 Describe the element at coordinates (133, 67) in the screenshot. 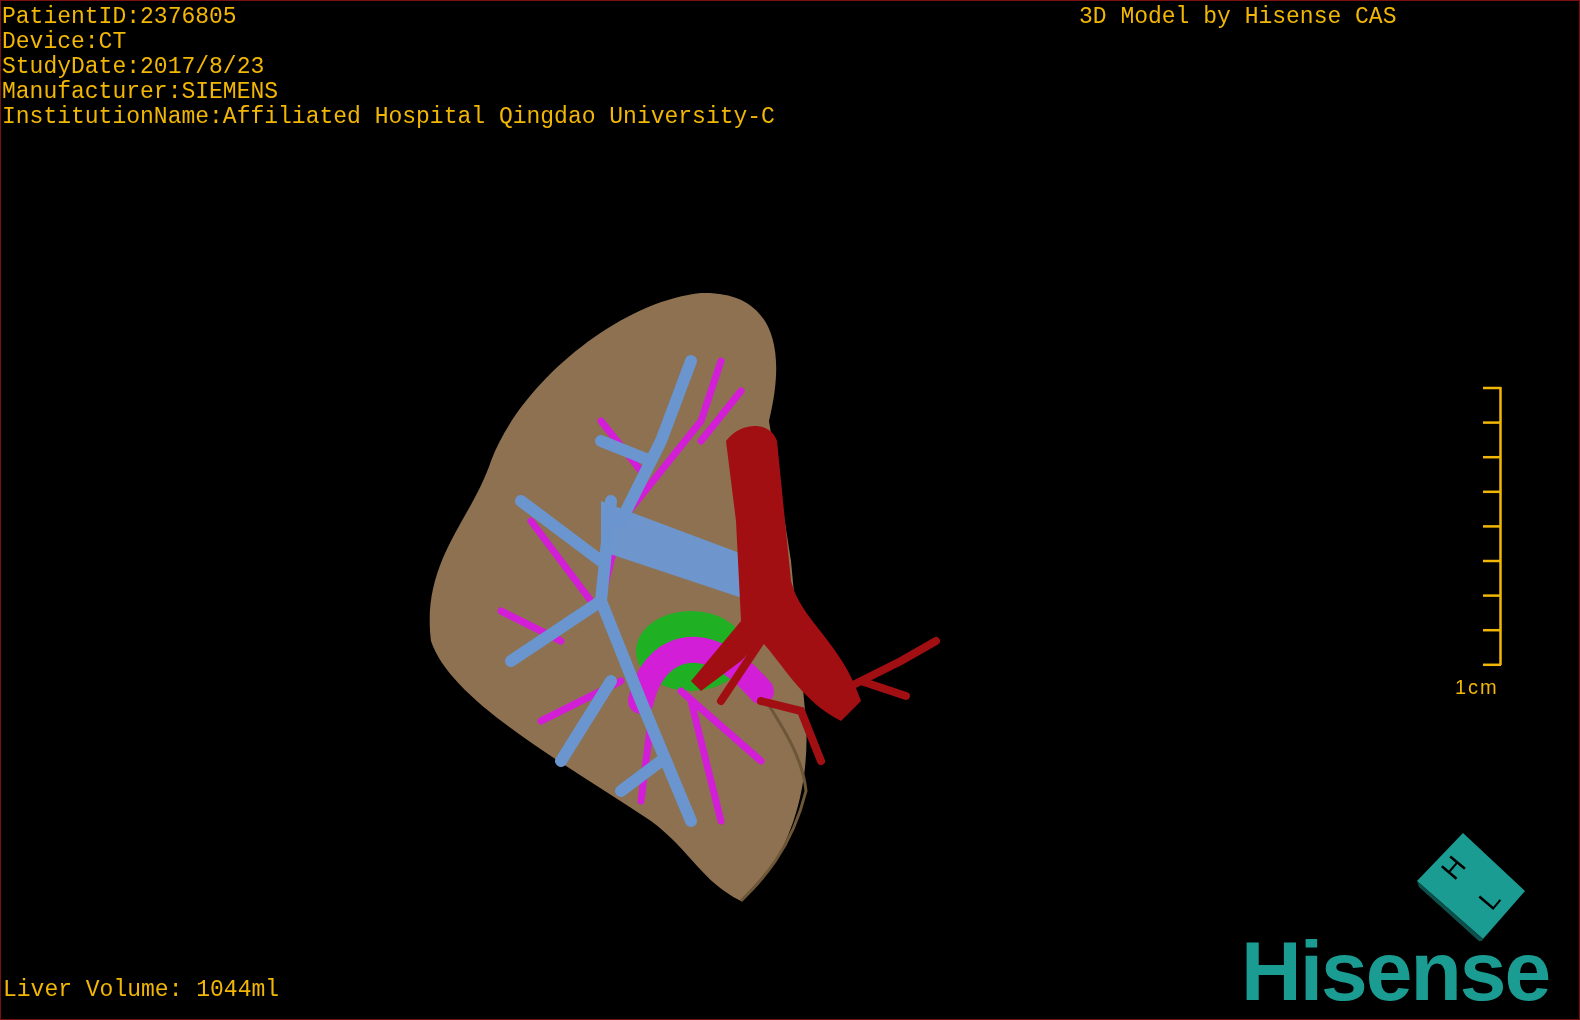

I see `patient-info-line: StudyDate:2017/8/23` at that location.